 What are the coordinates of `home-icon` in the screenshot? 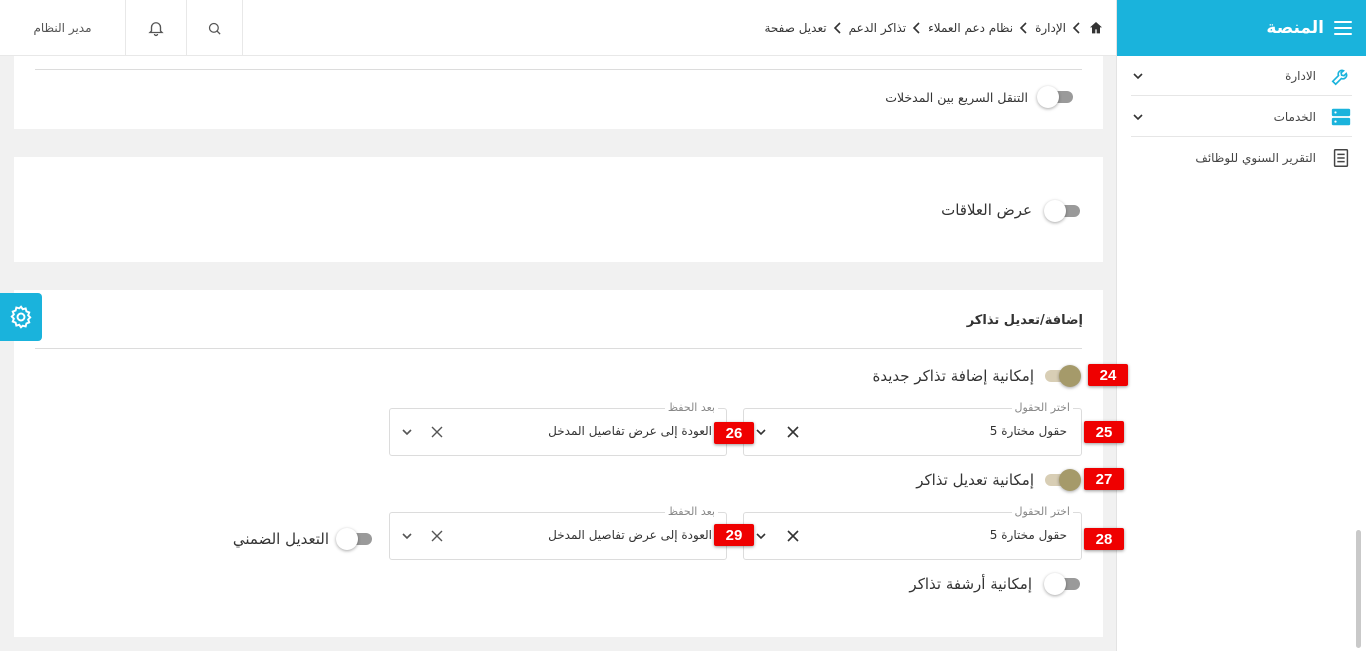 It's located at (1096, 28).